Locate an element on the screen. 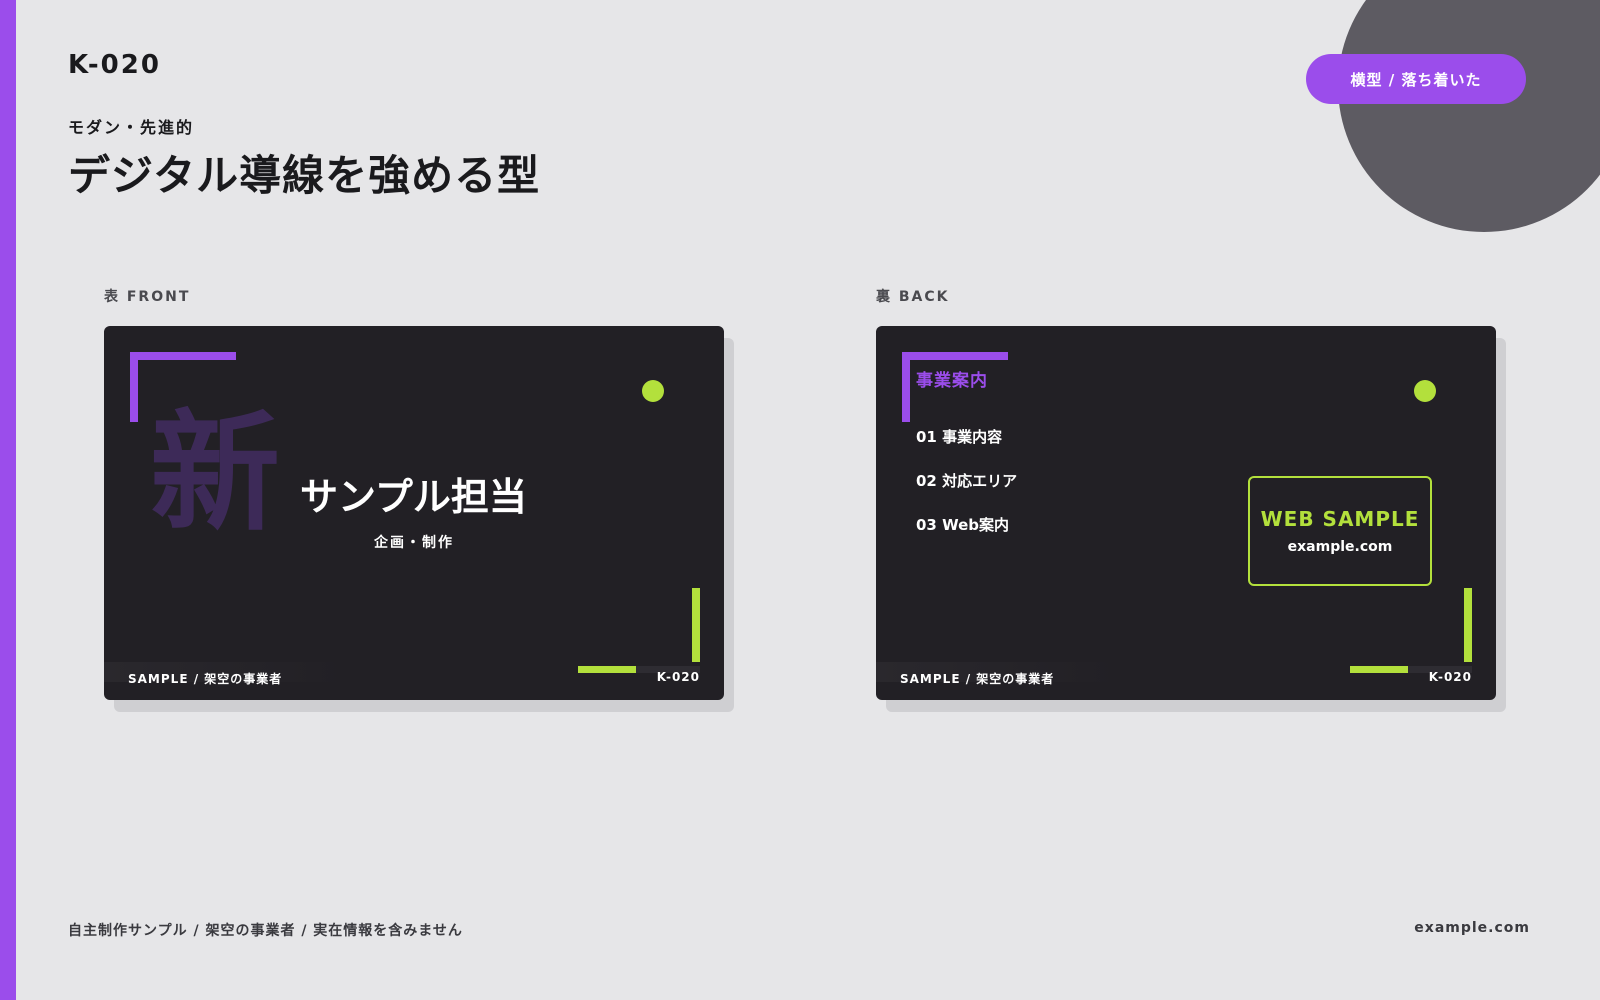 The image size is (1600, 1000). page-footer-url: example.com is located at coordinates (1472, 928).